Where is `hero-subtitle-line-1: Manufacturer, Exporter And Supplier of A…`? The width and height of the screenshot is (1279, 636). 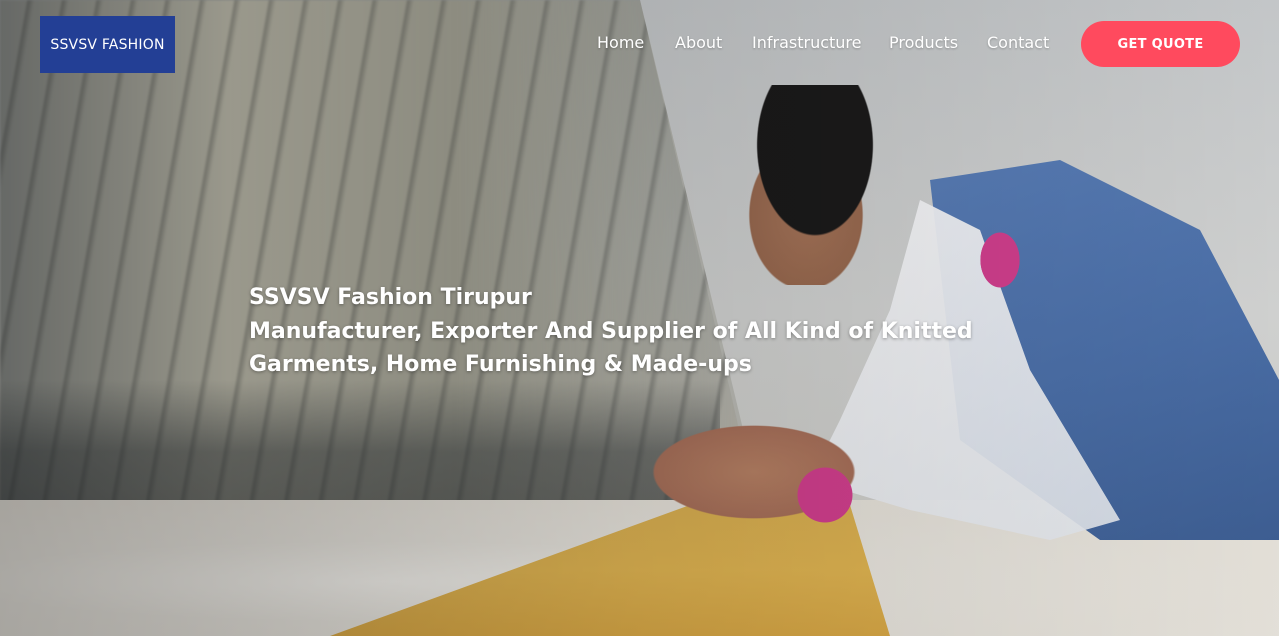
hero-subtitle-line-1: Manufacturer, Exporter And Supplier of A… is located at coordinates (611, 331).